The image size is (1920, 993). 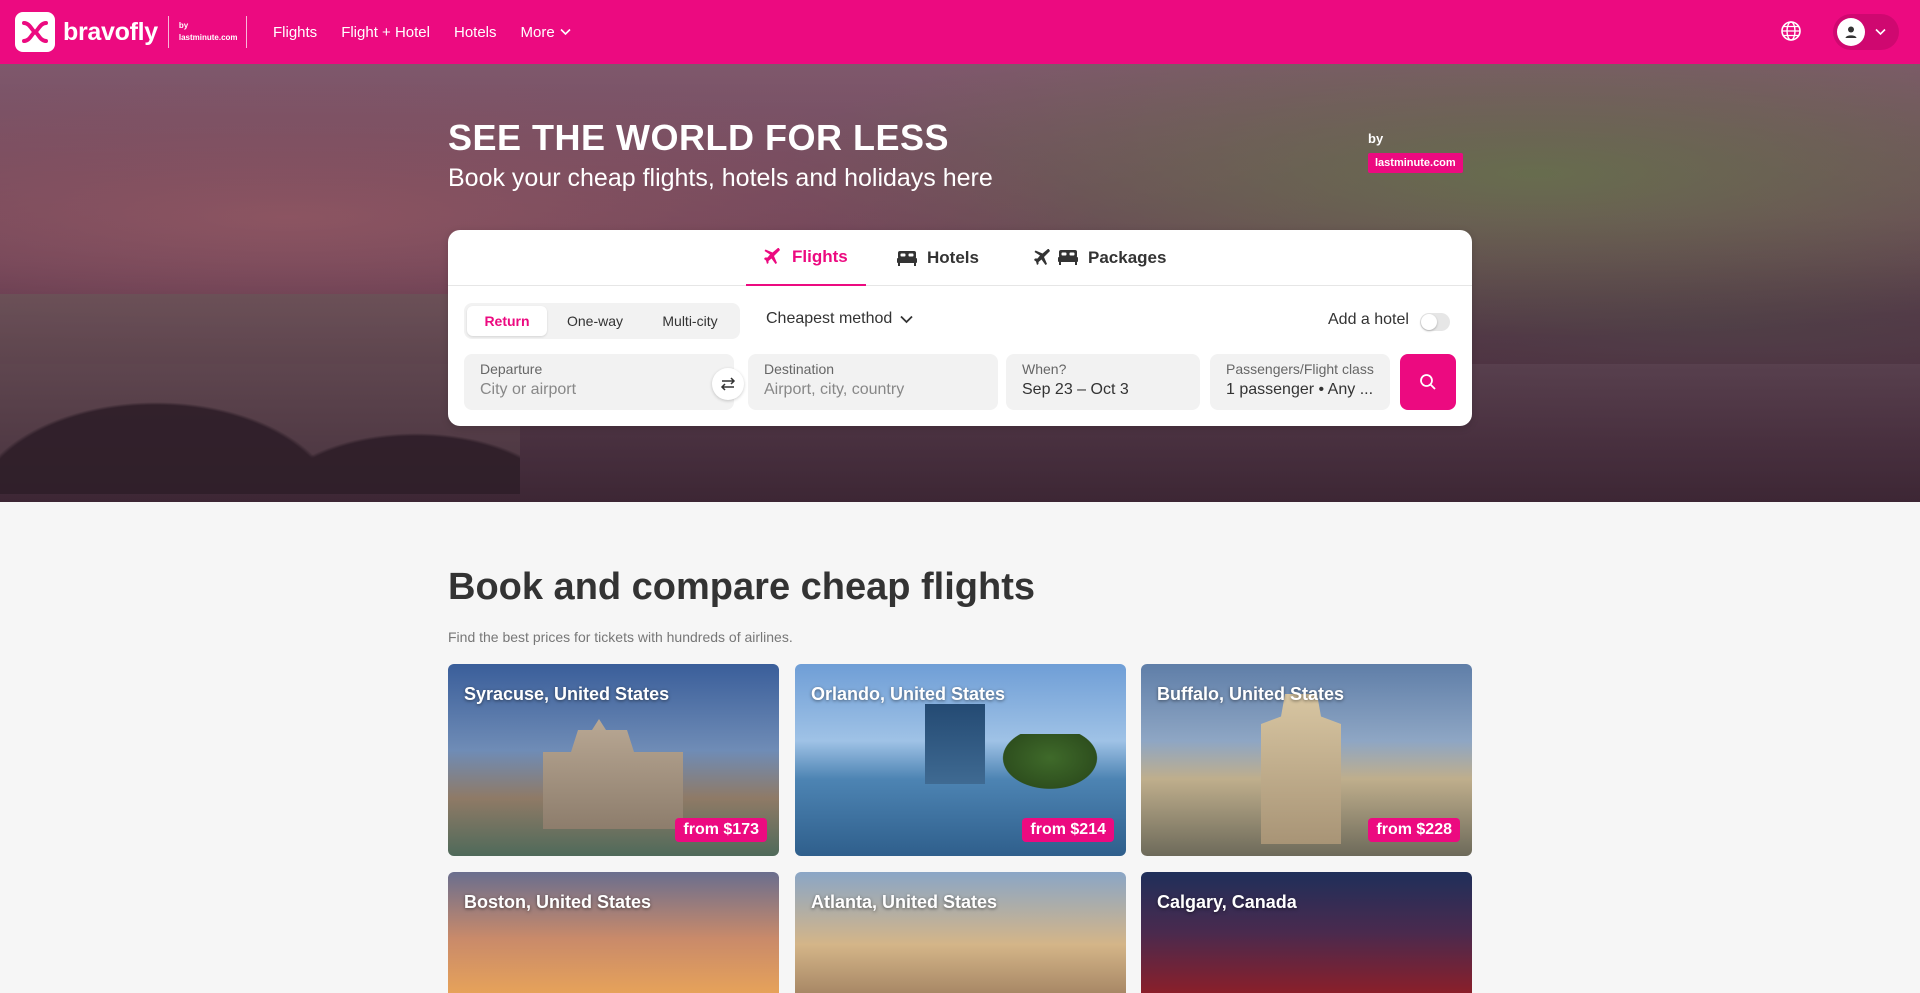 What do you see at coordinates (741, 587) in the screenshot?
I see `section-title: Book and compare cheap flights` at bounding box center [741, 587].